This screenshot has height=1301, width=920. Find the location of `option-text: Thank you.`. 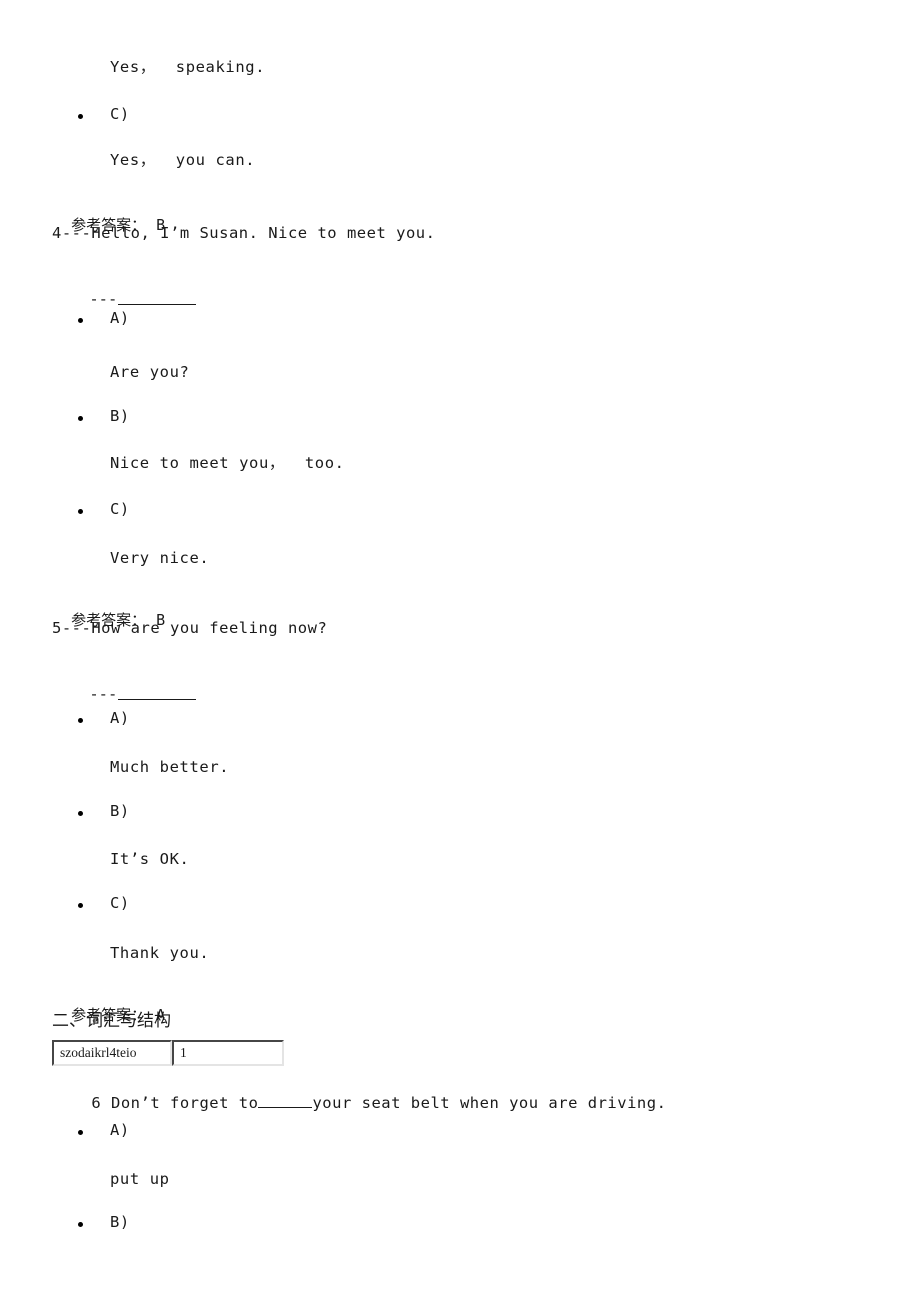

option-text: Thank you. is located at coordinates (160, 953).